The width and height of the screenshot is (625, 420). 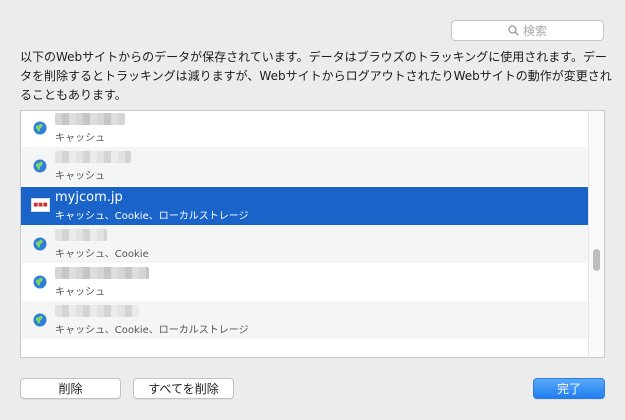 I want to click on list-item: キャッシュ、Cookie、ローカルストレージ, so click(x=305, y=320).